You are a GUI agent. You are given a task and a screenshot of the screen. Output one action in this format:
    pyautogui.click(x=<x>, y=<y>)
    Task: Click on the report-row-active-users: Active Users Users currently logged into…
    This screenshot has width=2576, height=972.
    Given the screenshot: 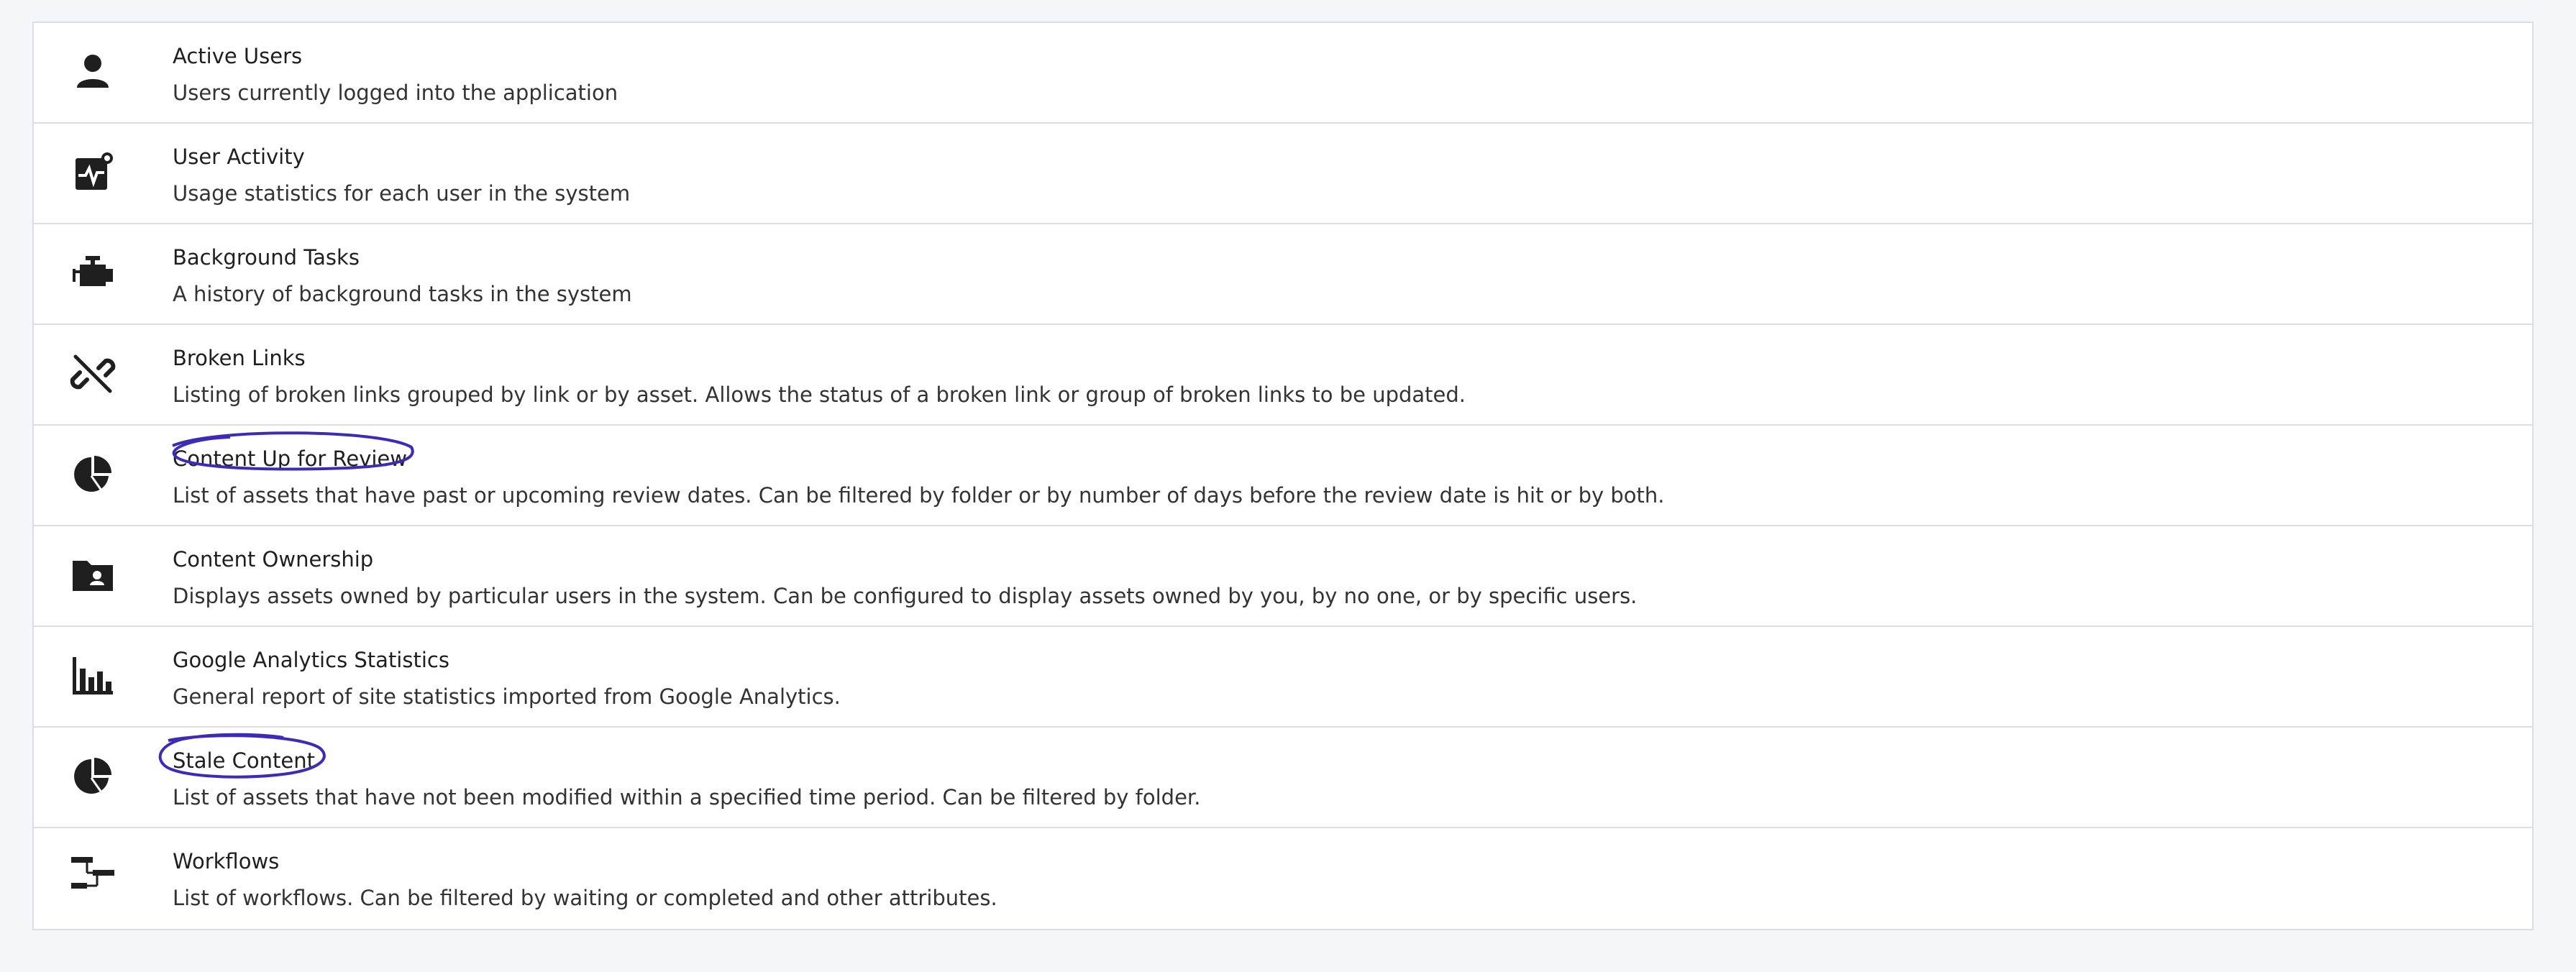 What is the action you would take?
    pyautogui.click(x=1283, y=73)
    